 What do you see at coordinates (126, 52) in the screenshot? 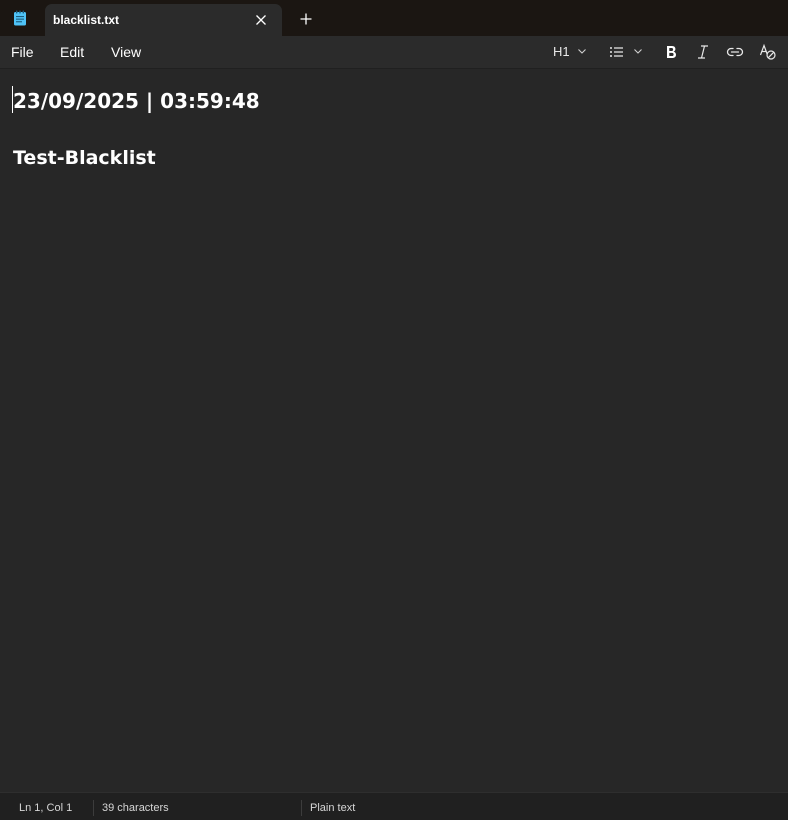
I see `menu-view: View` at bounding box center [126, 52].